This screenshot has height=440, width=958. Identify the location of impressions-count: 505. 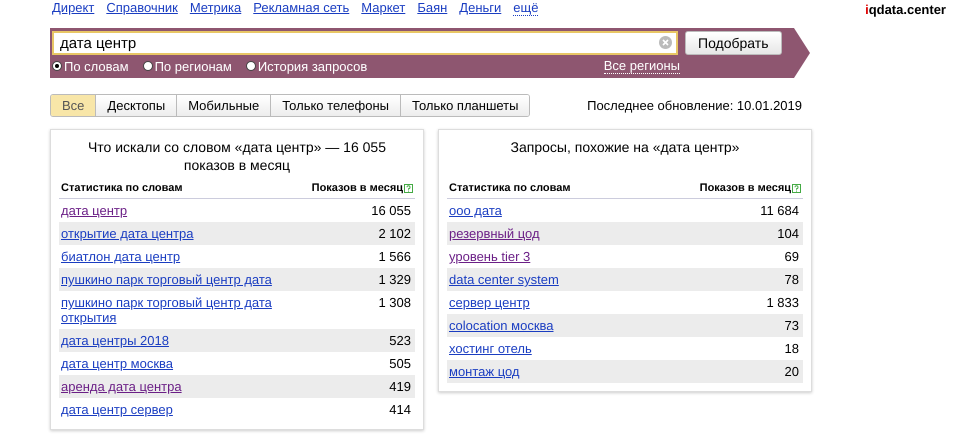
(400, 363).